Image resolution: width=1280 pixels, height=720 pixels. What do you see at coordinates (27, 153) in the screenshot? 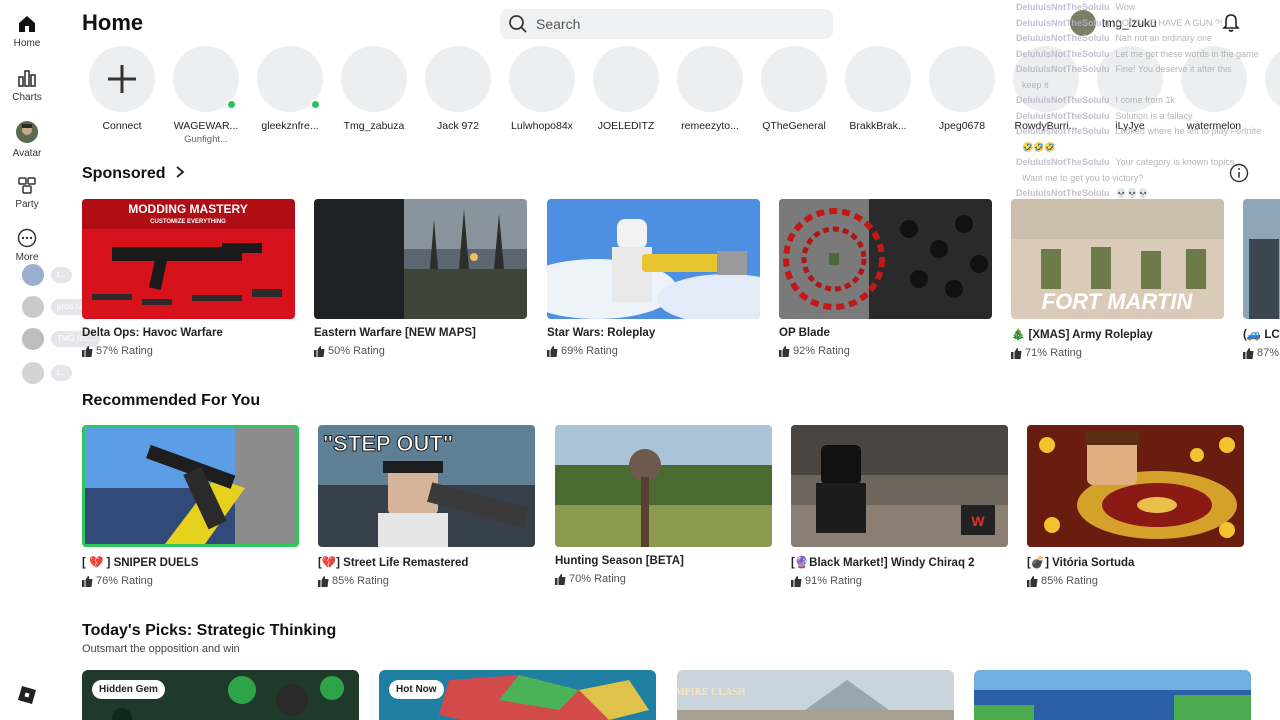
I see `nav-avatar-label: Avatar` at bounding box center [27, 153].